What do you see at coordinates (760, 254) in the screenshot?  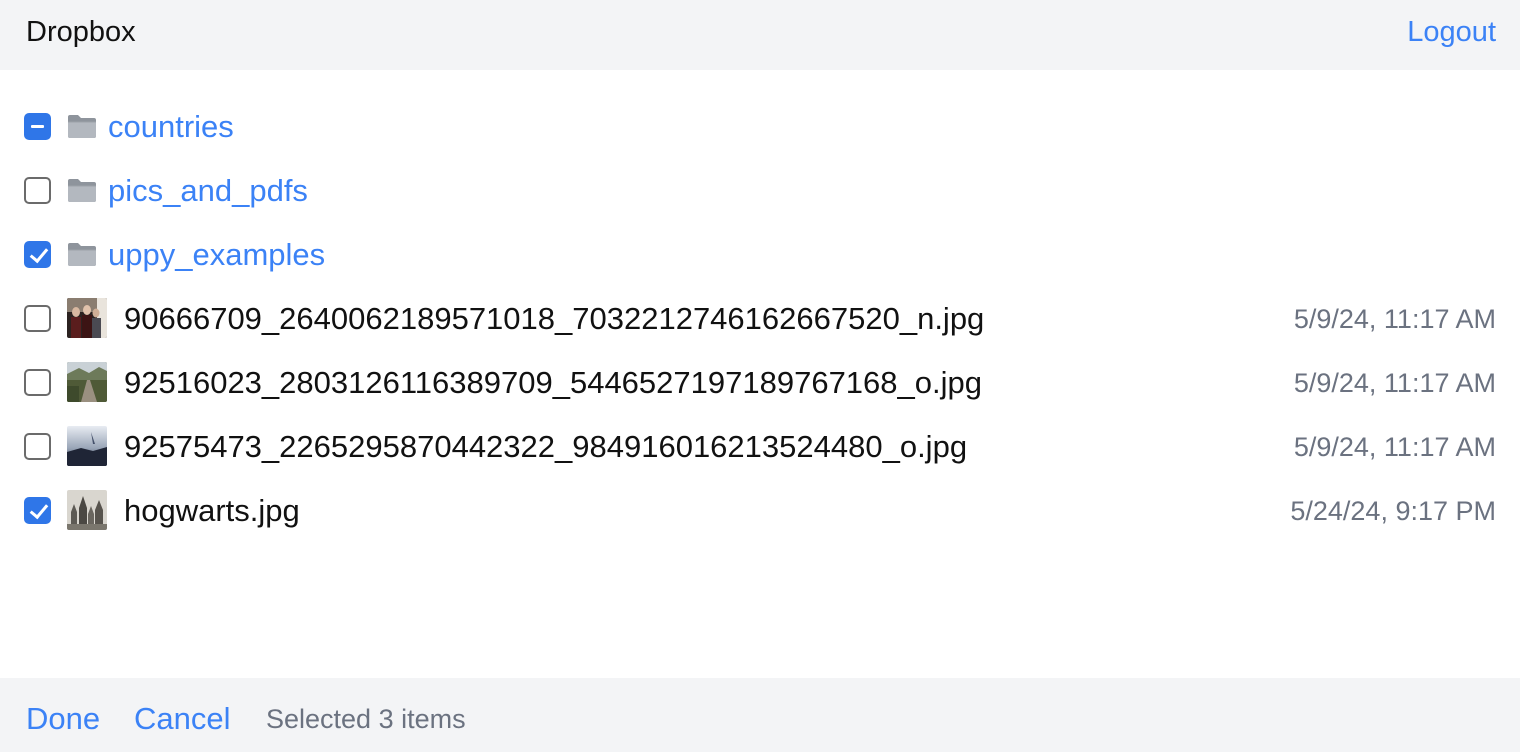 I see `folder-row-uppy-examples: uppy_examples` at bounding box center [760, 254].